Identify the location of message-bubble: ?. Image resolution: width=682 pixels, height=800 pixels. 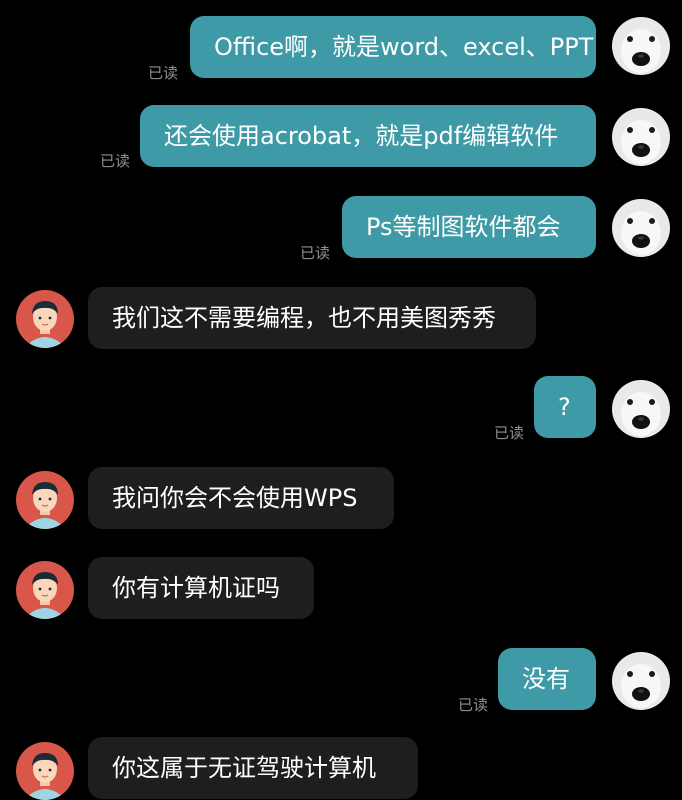
(565, 407).